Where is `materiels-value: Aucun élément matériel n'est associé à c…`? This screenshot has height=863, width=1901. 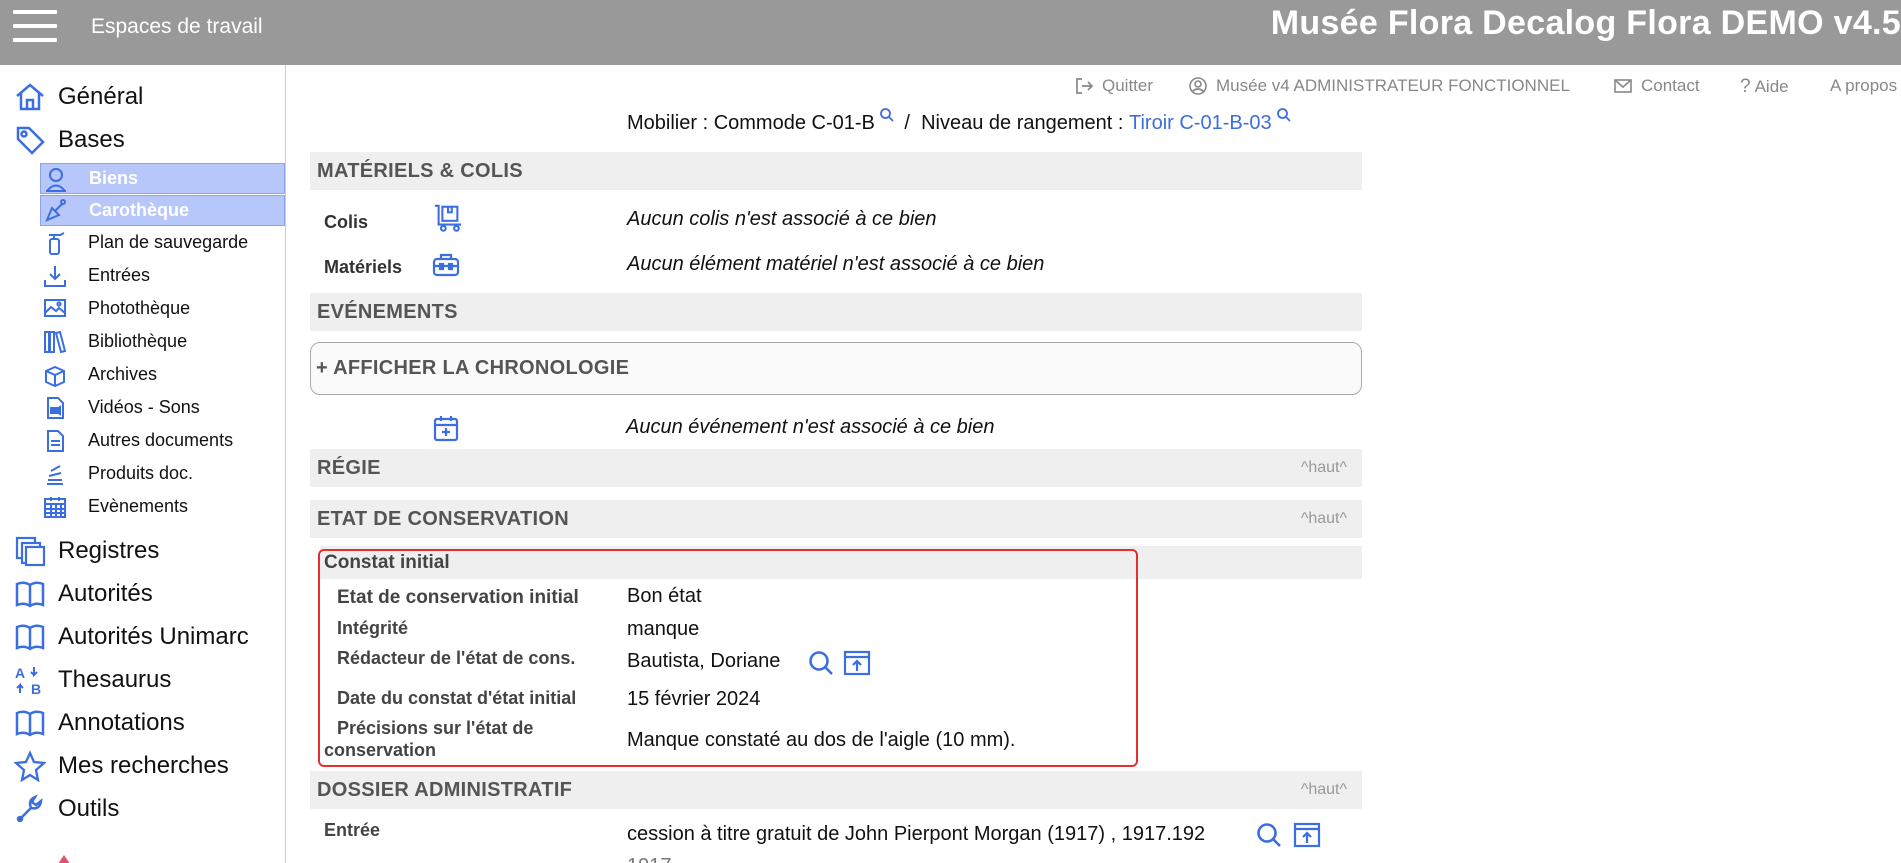
materiels-value: Aucun élément matériel n'est associé à c… is located at coordinates (836, 264).